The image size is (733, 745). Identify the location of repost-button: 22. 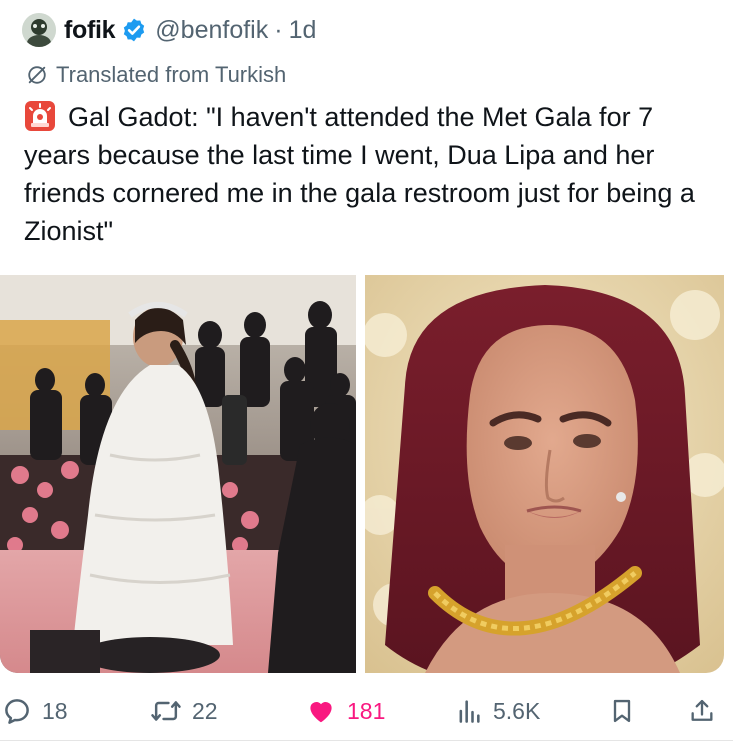
(184, 711).